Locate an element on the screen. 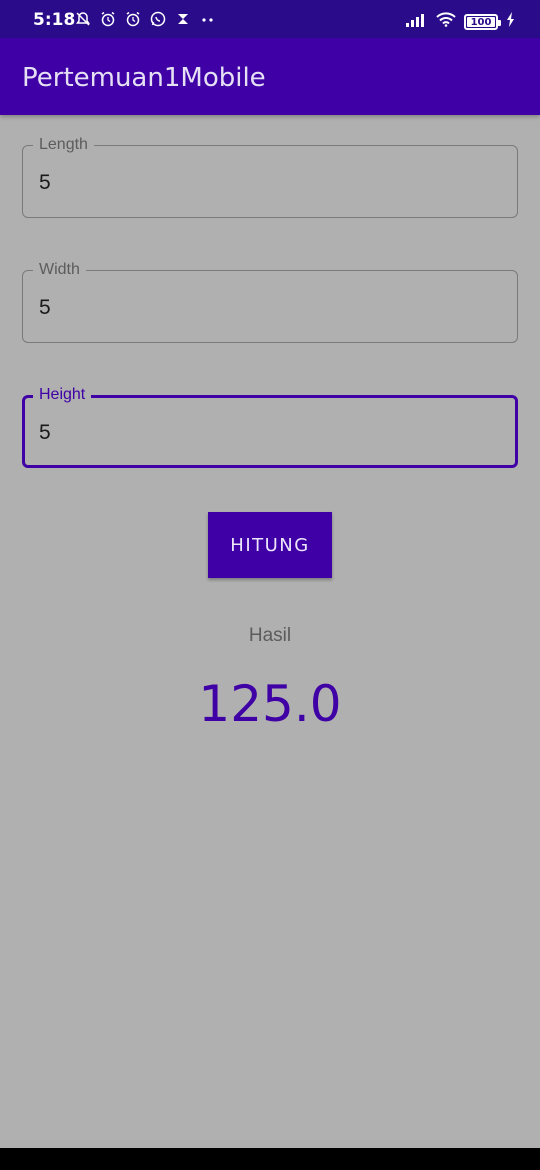  battery-icon: 100 is located at coordinates (482, 22).